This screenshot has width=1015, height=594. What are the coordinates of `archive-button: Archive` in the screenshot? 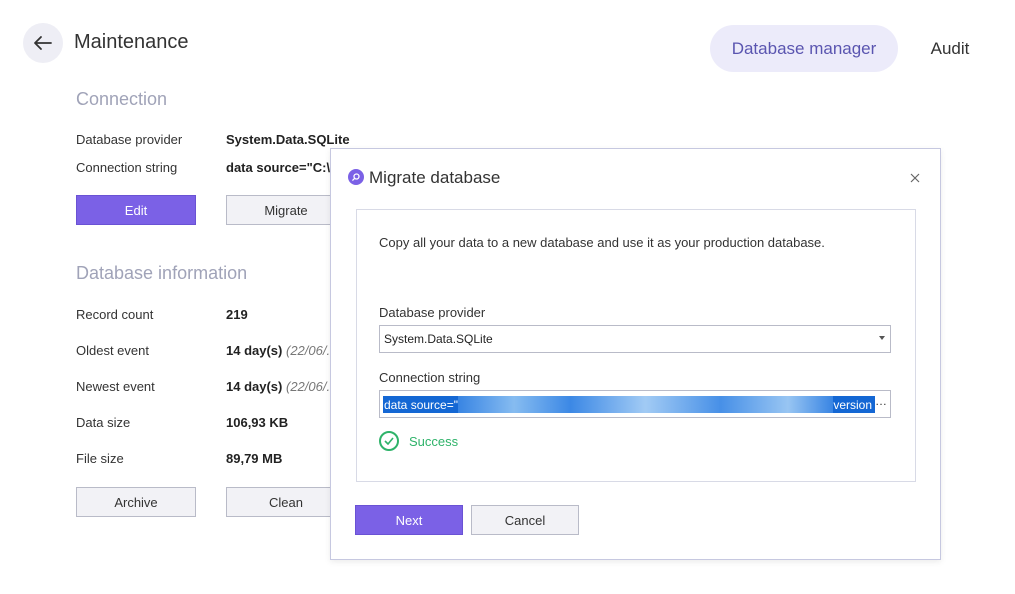 It's located at (136, 502).